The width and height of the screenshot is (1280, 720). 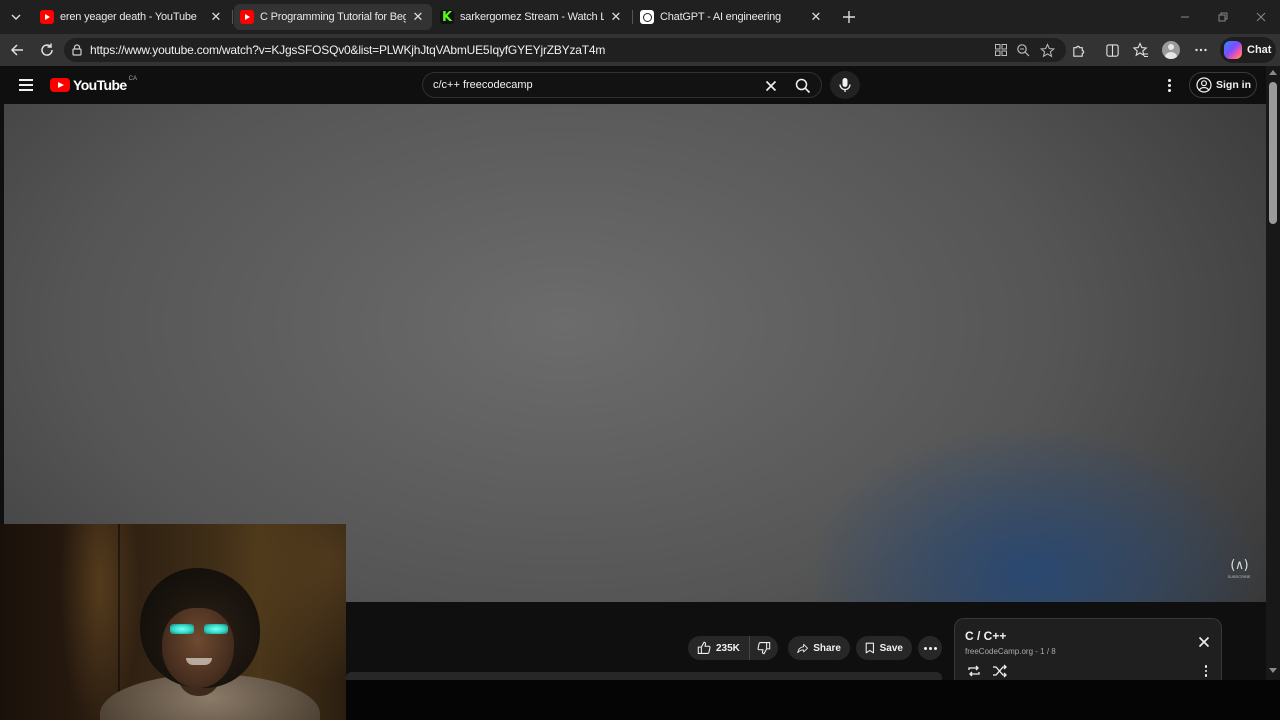 I want to click on country-code: CA, so click(x=132, y=79).